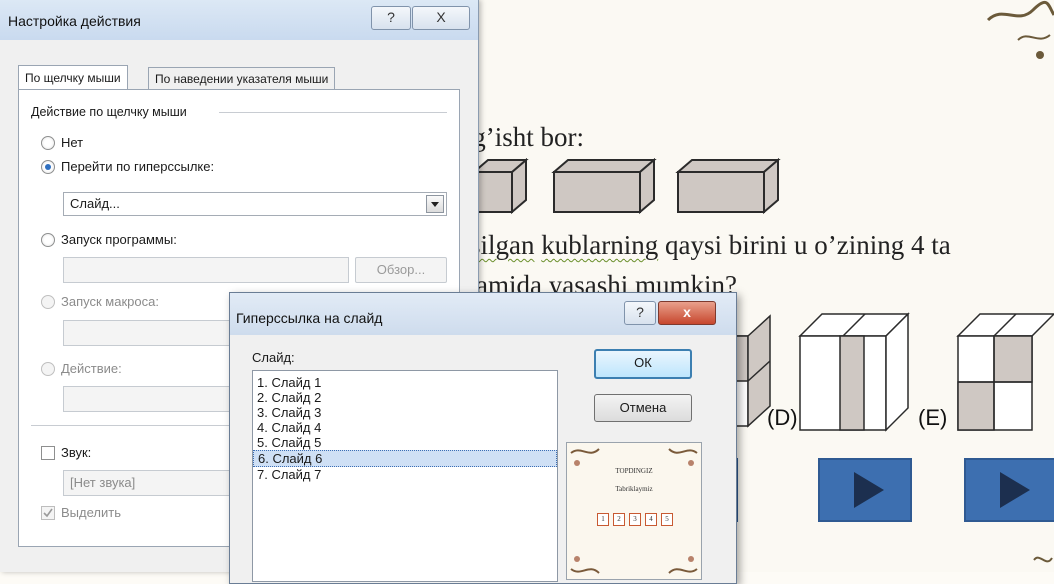  What do you see at coordinates (48, 369) in the screenshot?
I see `radio-action` at bounding box center [48, 369].